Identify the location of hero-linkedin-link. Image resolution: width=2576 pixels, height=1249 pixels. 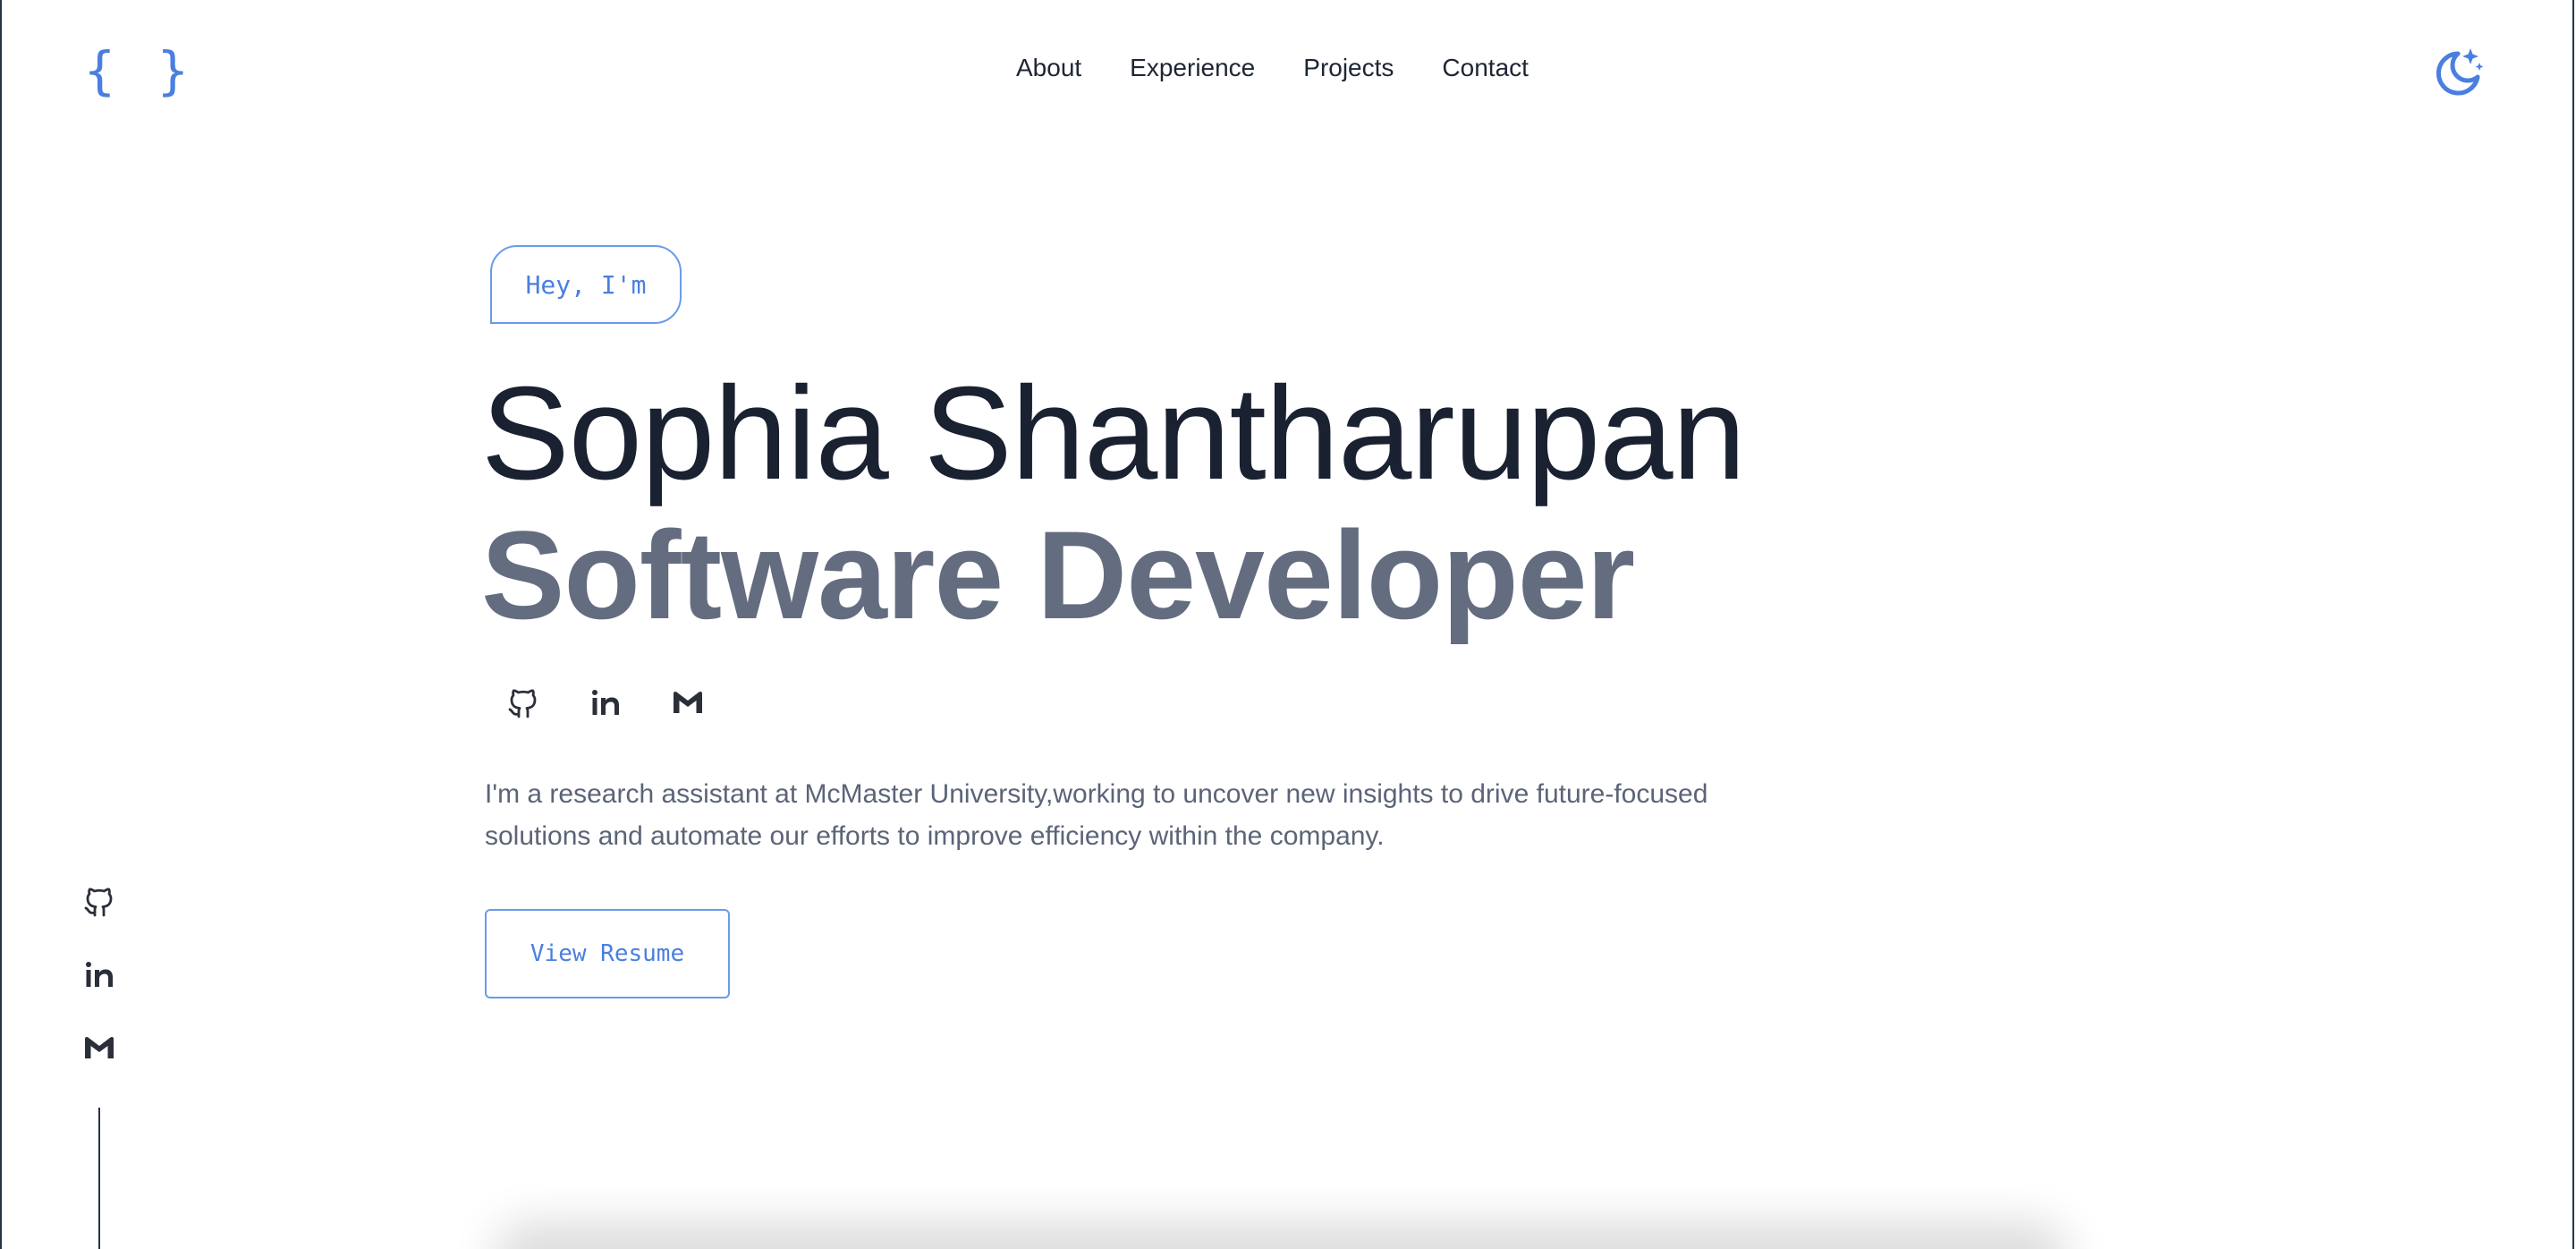
(605, 702).